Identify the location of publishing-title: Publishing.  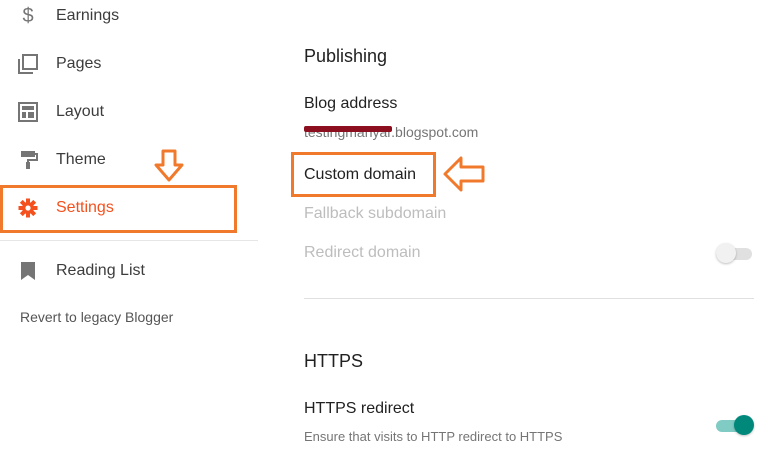
(346, 56).